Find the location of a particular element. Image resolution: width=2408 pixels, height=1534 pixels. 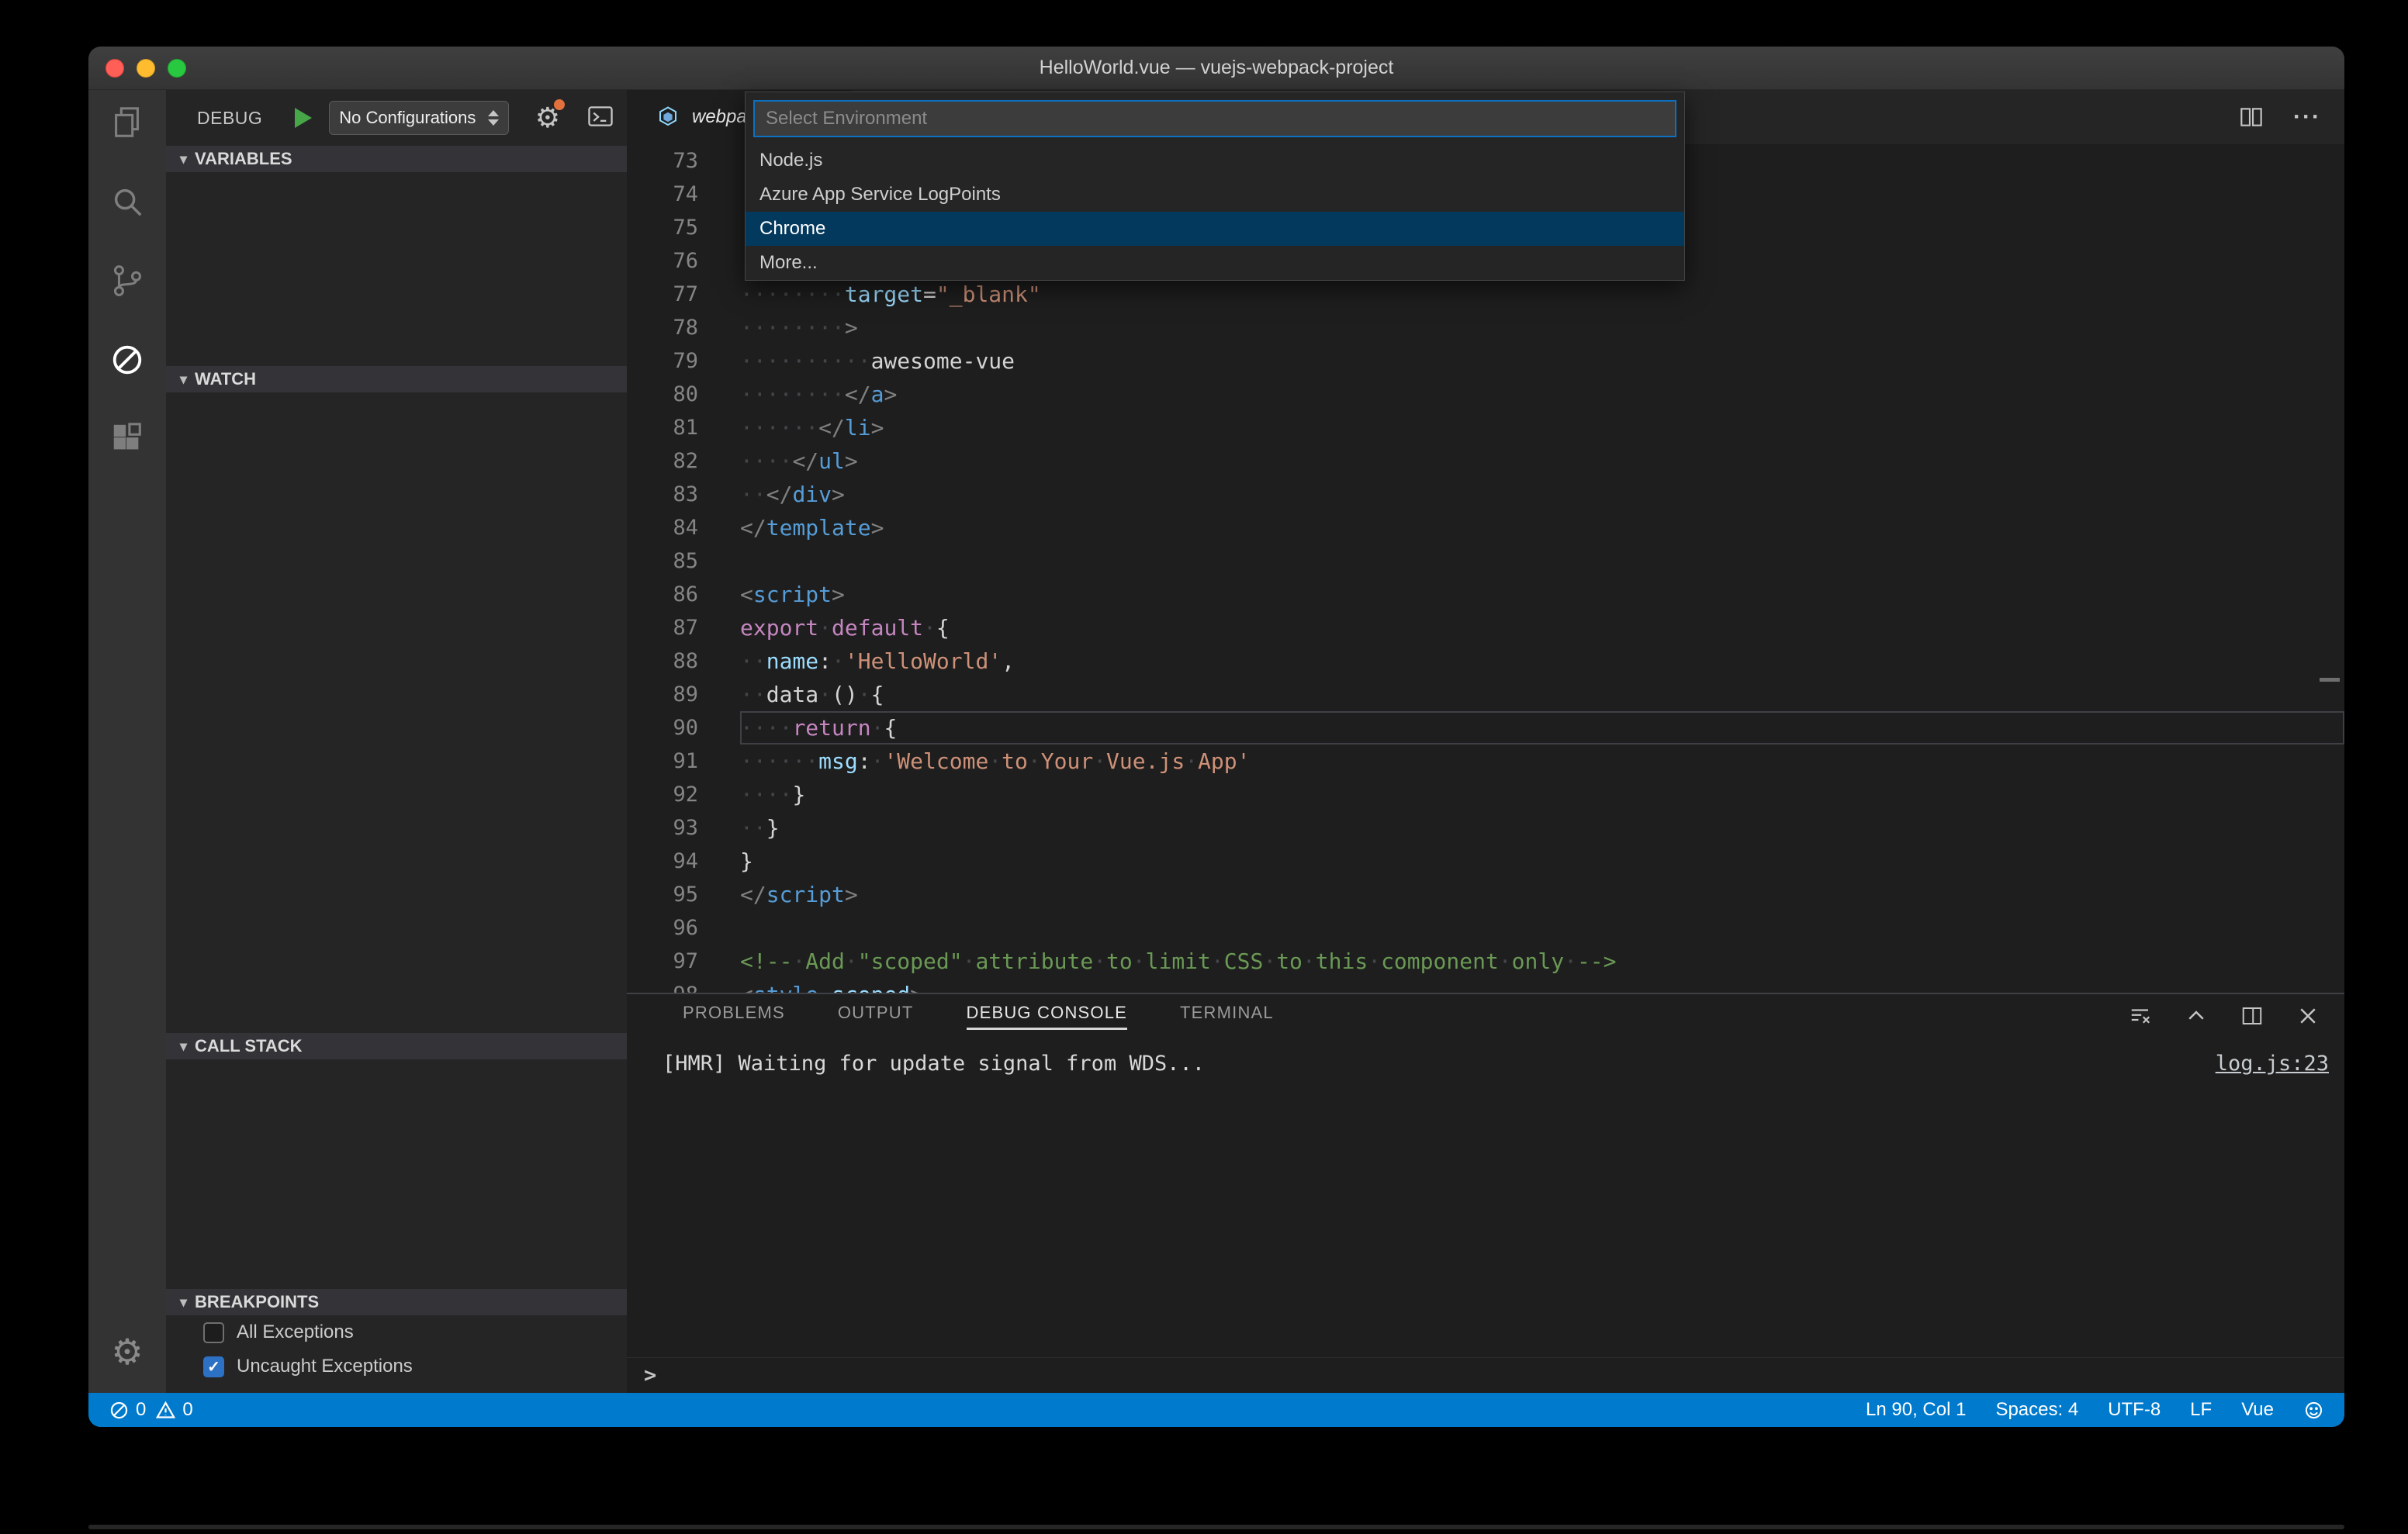

configure-gear-icon: ⚙ is located at coordinates (550, 115).